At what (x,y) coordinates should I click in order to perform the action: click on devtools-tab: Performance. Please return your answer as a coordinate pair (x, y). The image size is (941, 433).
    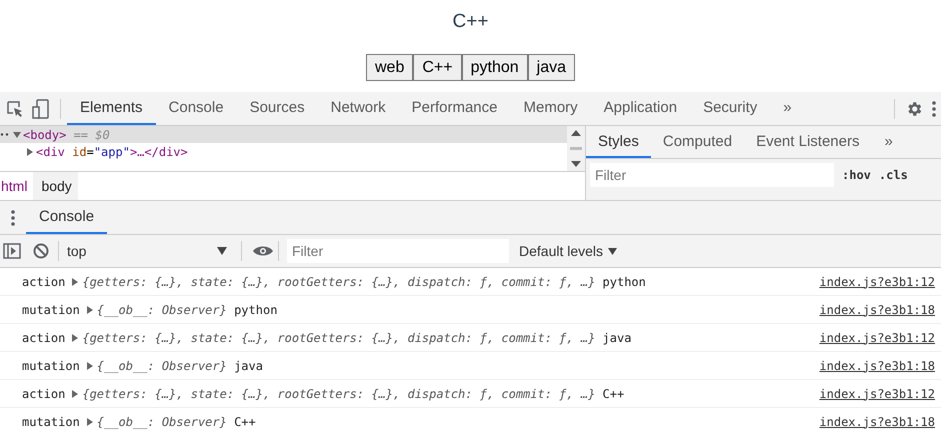
    Looking at the image, I should click on (454, 108).